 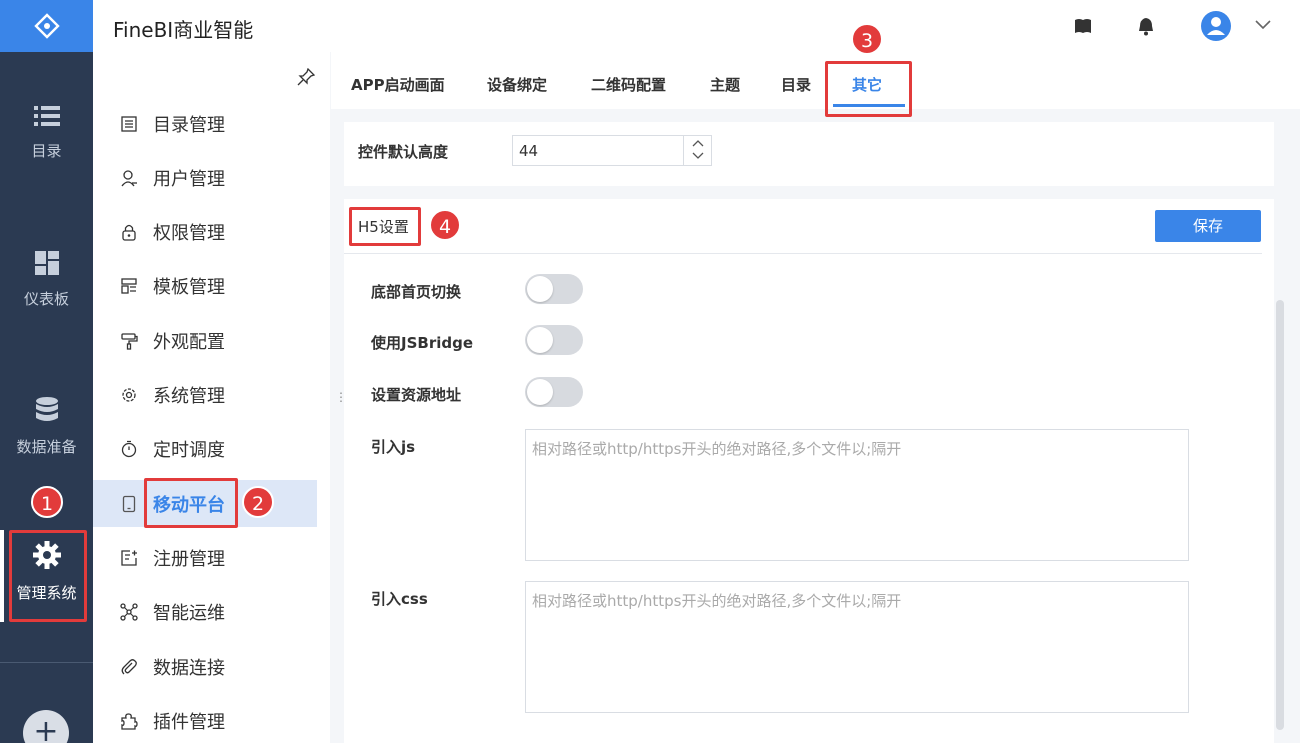 I want to click on sidebar-item-permissions: 权限管理, so click(x=205, y=231).